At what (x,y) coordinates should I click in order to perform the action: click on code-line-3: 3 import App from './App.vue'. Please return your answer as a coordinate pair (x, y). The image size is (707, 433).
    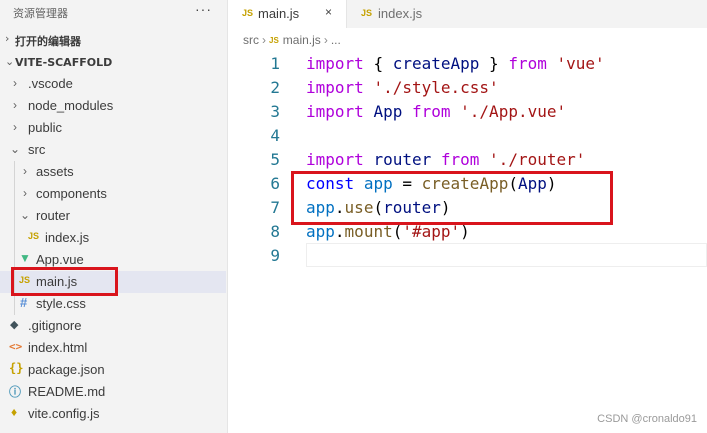
    Looking at the image, I should click on (467, 112).